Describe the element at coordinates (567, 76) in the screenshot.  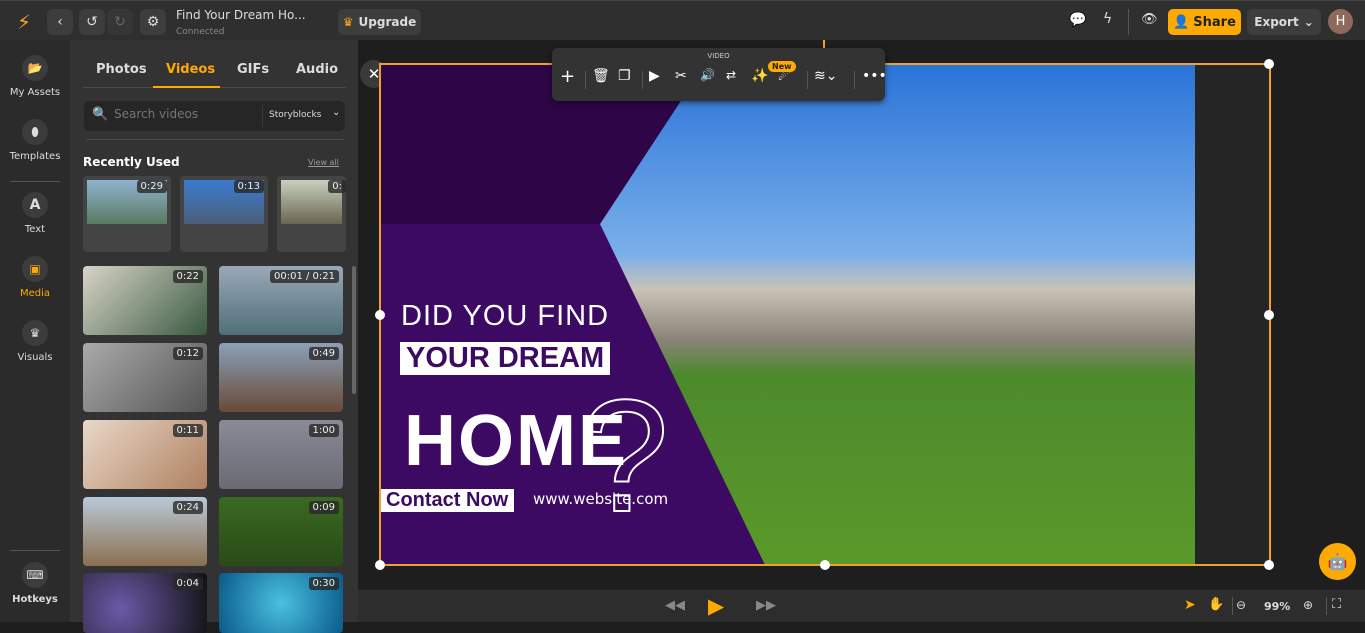
I see `add-icon: +` at that location.